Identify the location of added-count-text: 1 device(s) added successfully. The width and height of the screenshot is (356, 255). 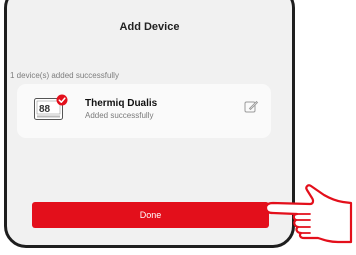
(64, 75).